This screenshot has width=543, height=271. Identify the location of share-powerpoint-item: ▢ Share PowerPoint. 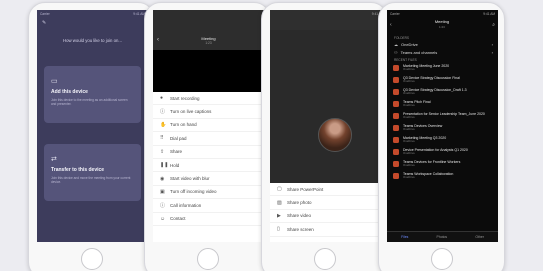
(325, 190).